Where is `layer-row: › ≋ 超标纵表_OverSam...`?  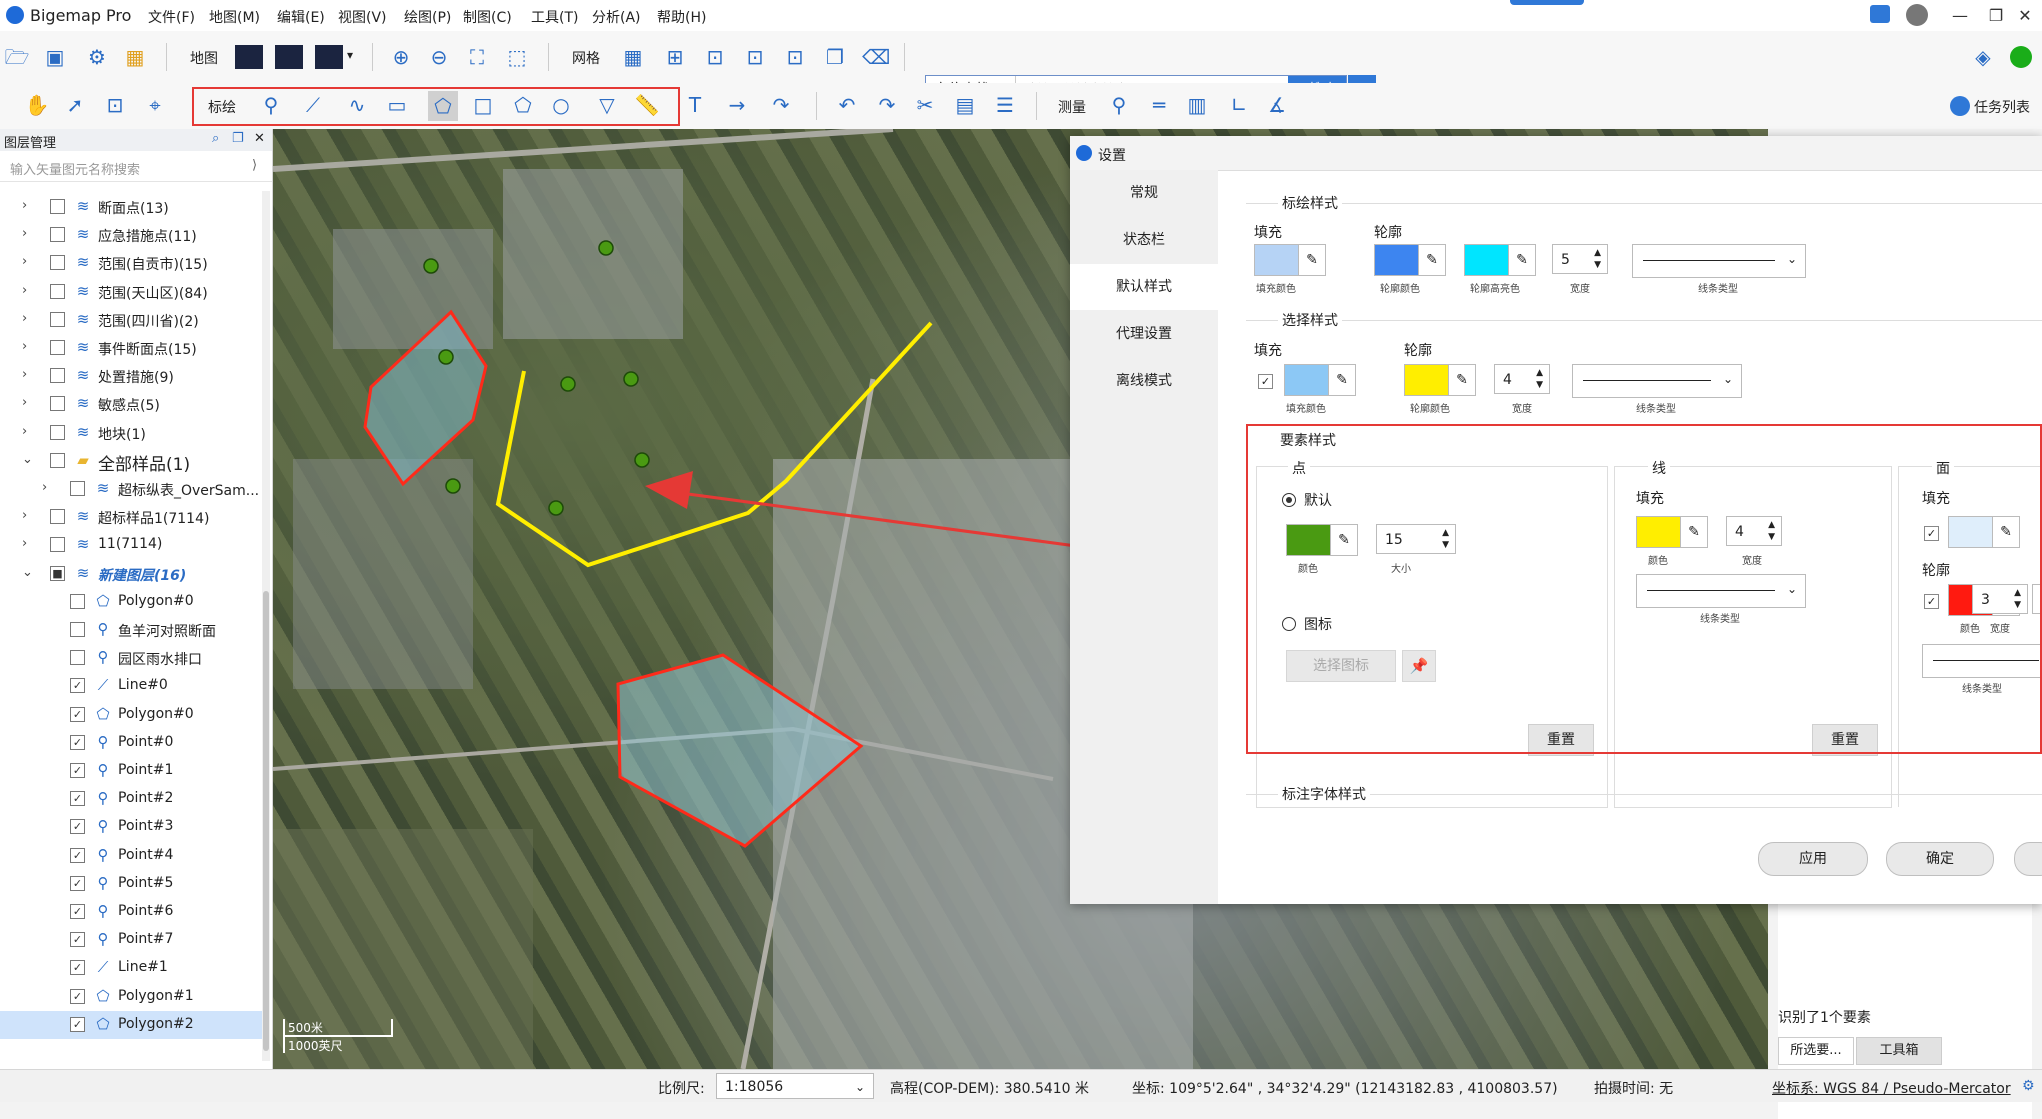
layer-row: › ≋ 超标纵表_OverSam... is located at coordinates (131, 489).